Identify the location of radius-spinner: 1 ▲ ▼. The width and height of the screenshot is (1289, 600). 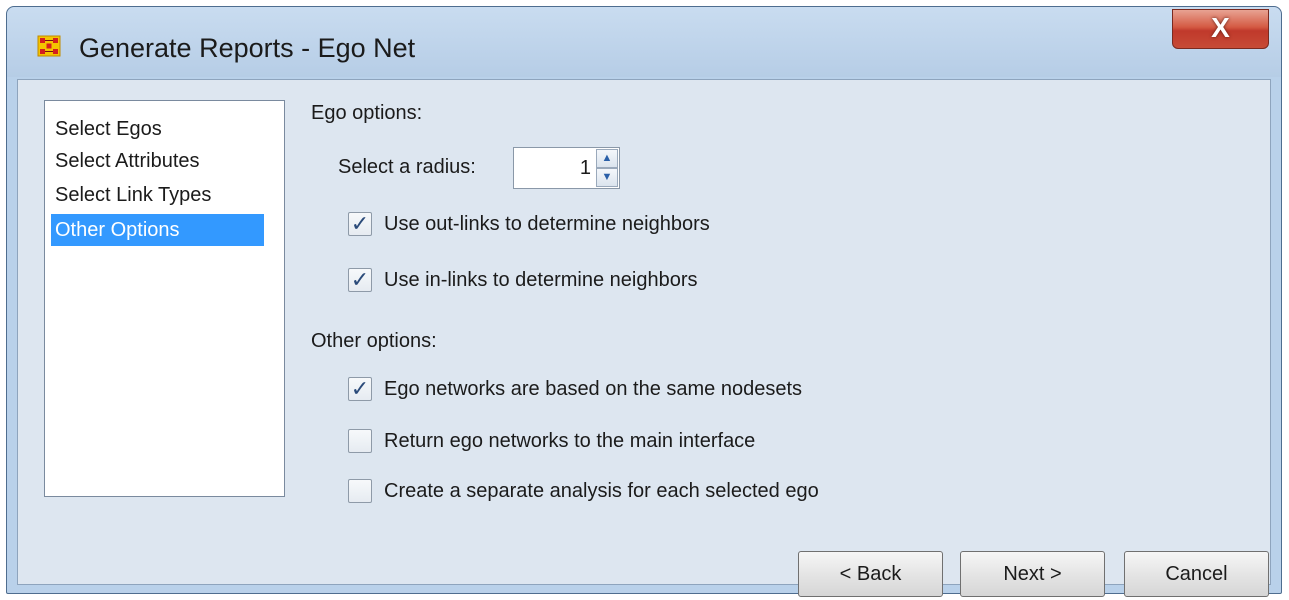
(566, 168).